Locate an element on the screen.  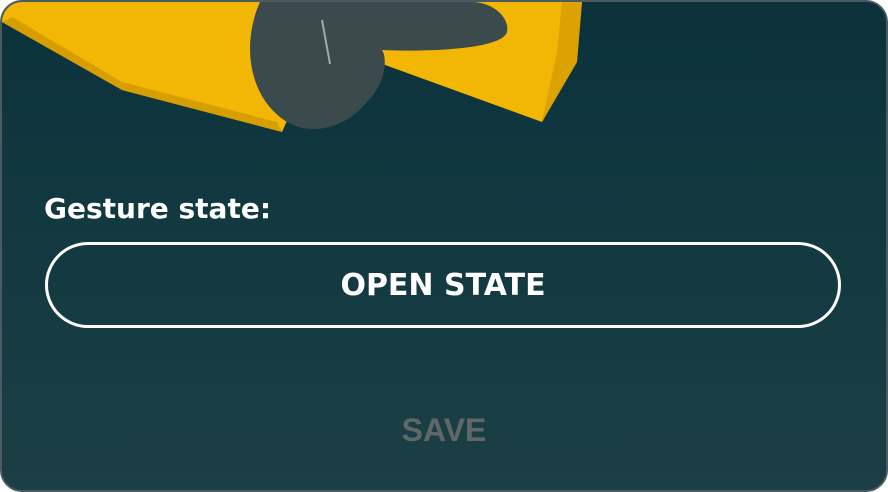
save-button: SAVE is located at coordinates (444, 430).